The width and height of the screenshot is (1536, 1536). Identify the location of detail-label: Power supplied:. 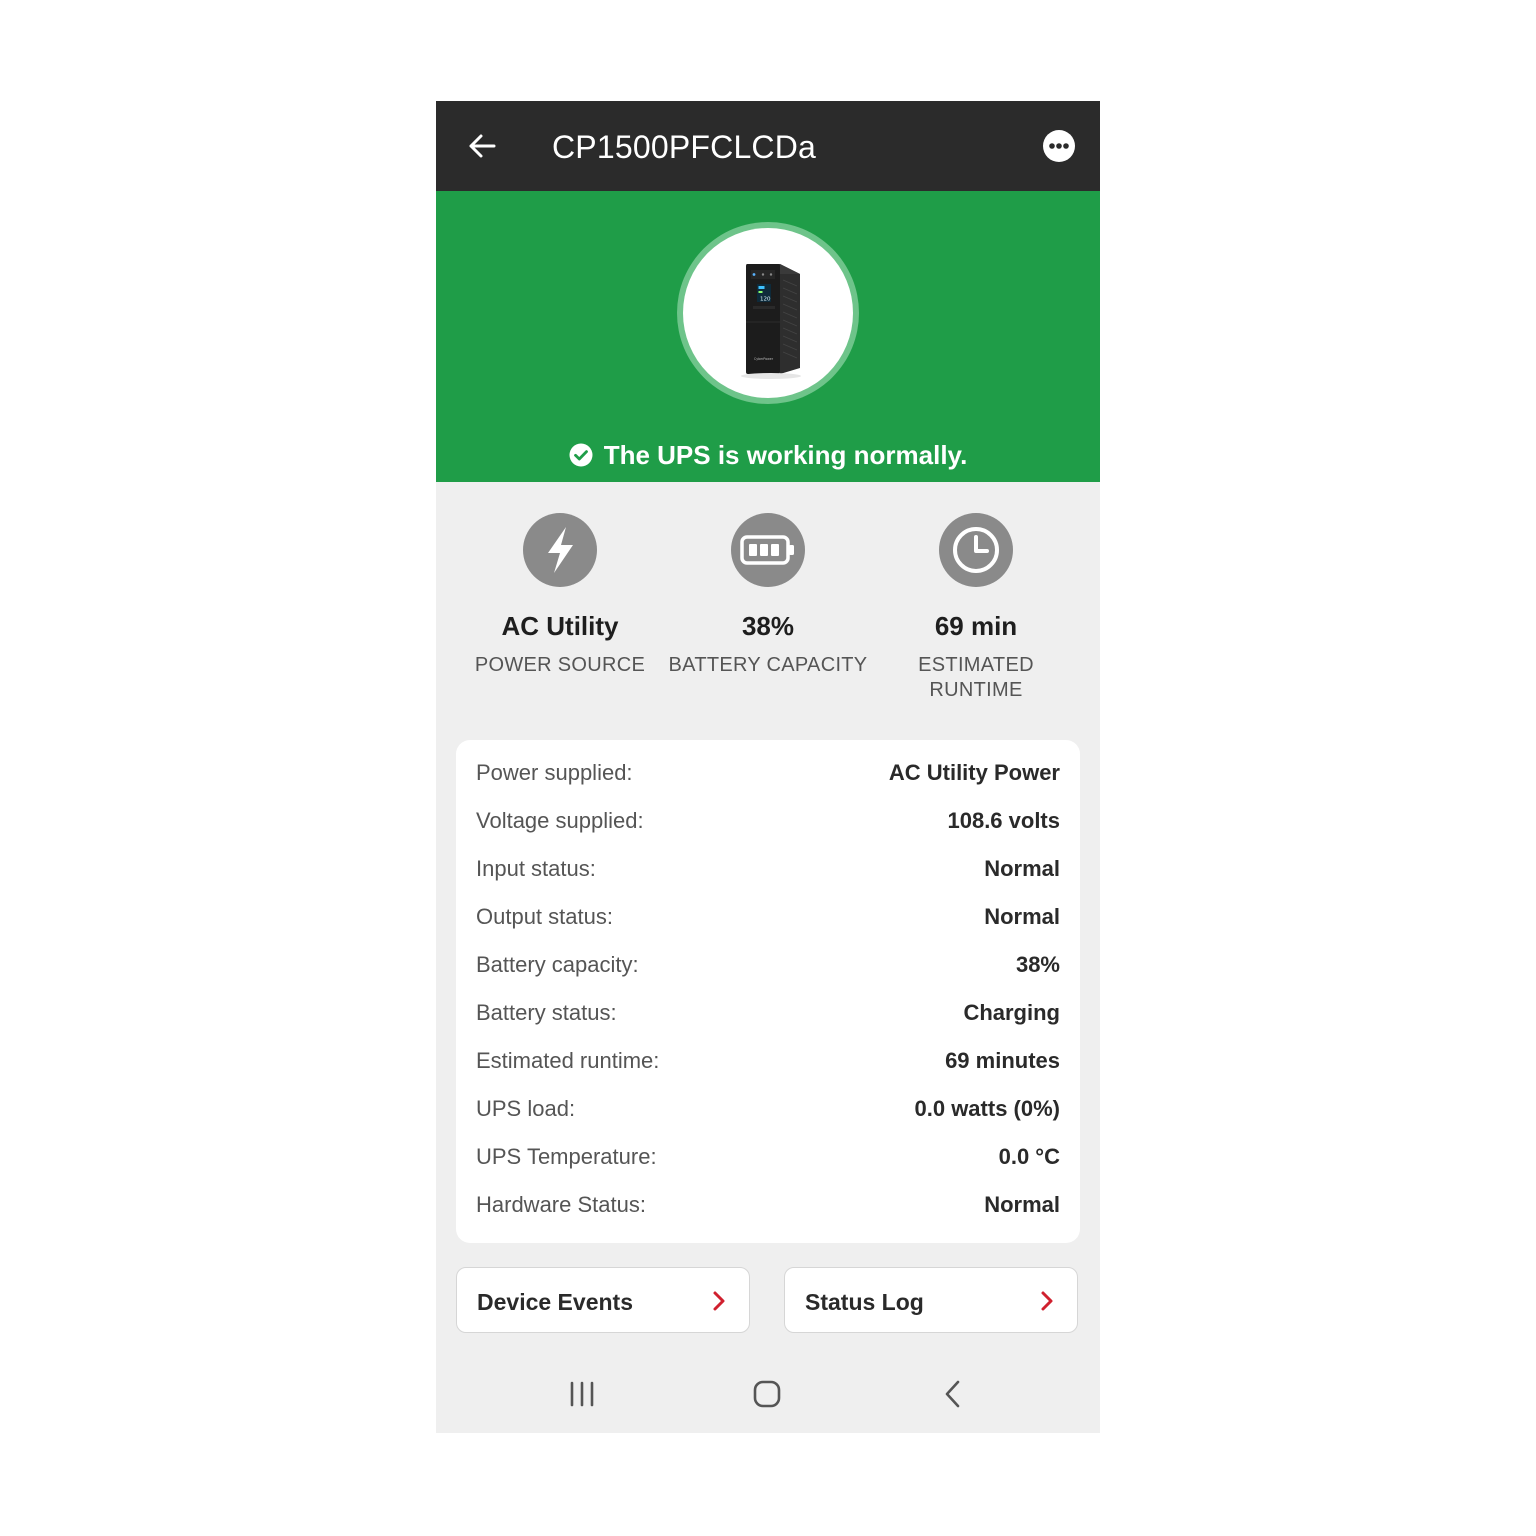
(554, 772).